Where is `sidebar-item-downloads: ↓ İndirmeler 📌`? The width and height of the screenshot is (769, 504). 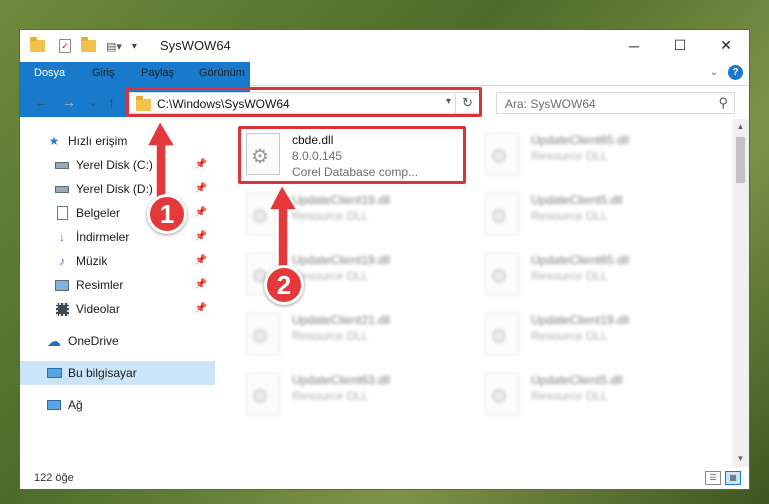
sidebar-item-downloads: ↓ İndirmeler 📌 is located at coordinates (117, 237).